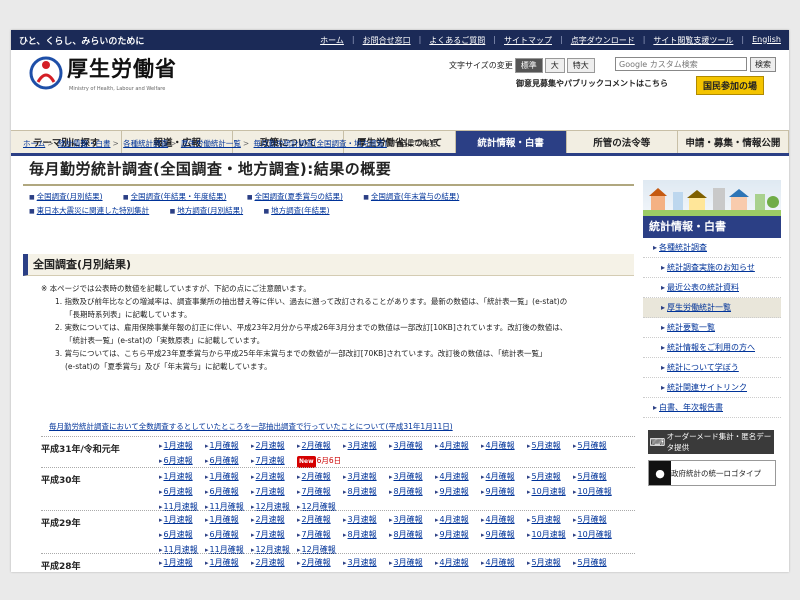  I want to click on sidebar-item-recent: 最近公表の統計資料, so click(712, 288).